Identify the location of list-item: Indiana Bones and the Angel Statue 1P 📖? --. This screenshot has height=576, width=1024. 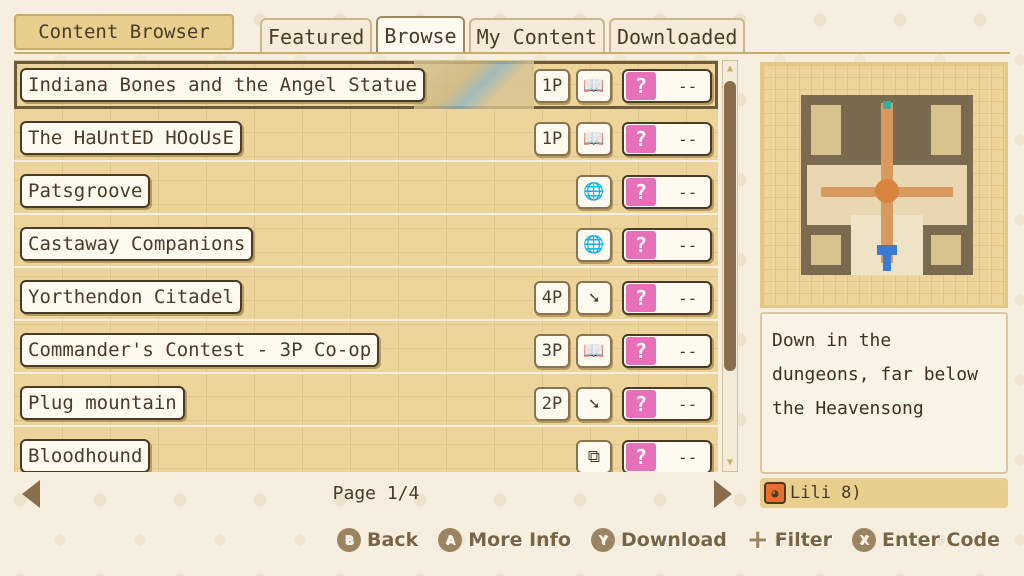
(366, 85).